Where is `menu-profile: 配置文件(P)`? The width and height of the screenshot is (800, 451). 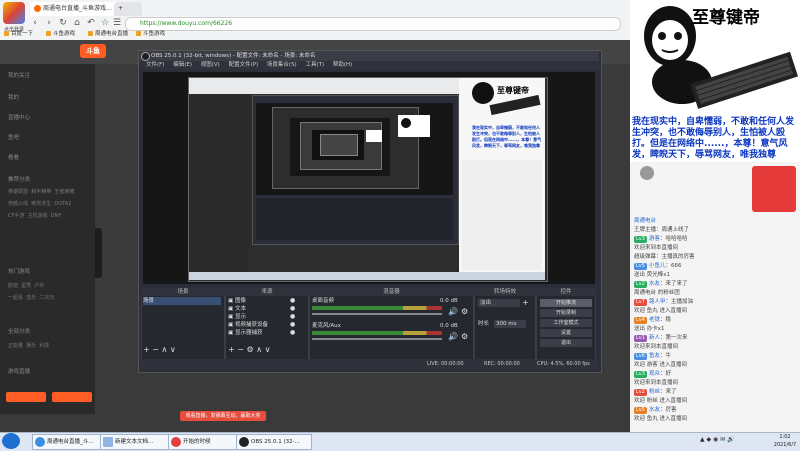
menu-profile: 配置文件(P) is located at coordinates (244, 65).